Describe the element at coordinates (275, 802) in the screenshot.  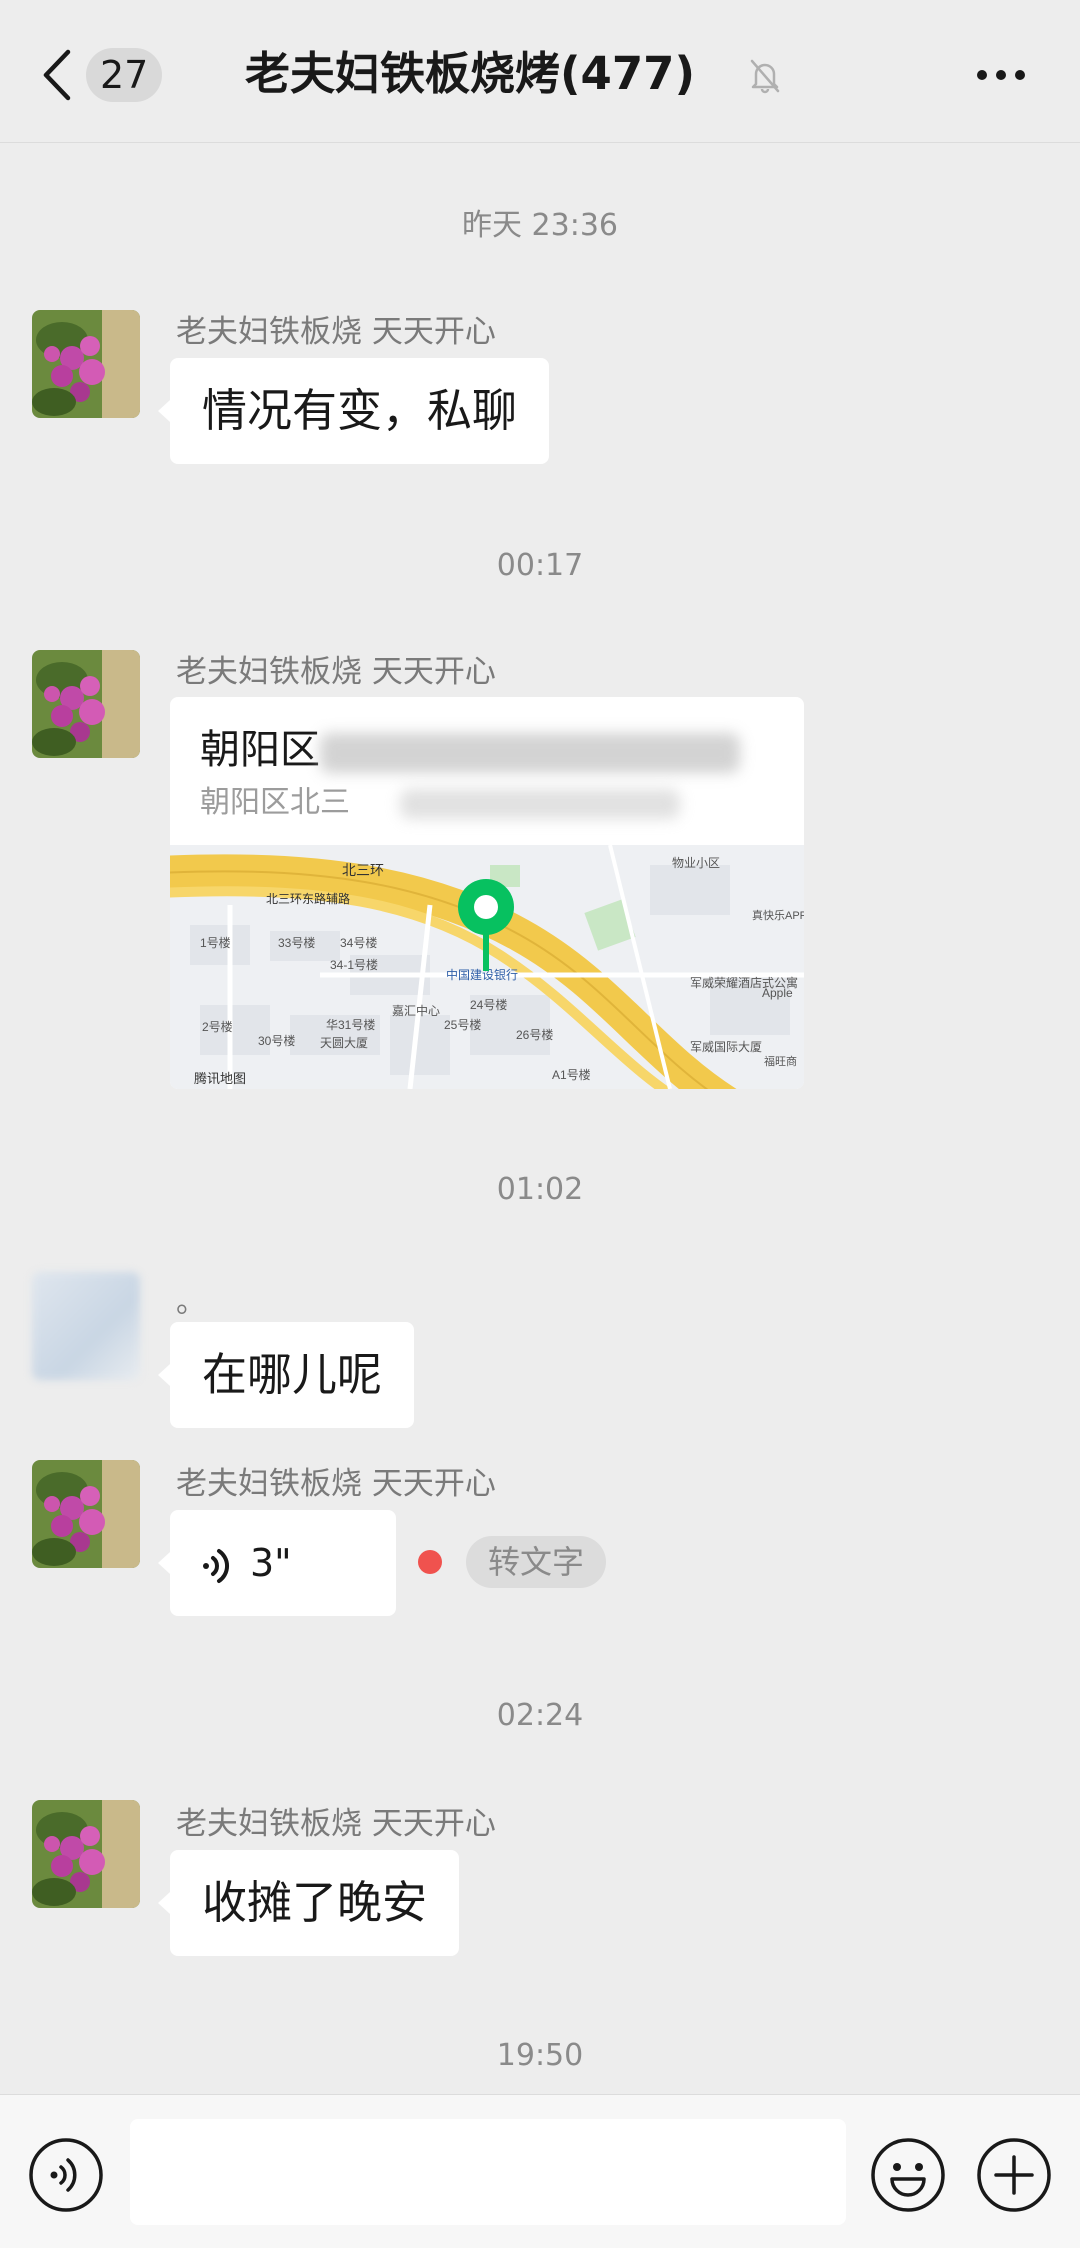
I see `location-address: 朝阳区北三` at that location.